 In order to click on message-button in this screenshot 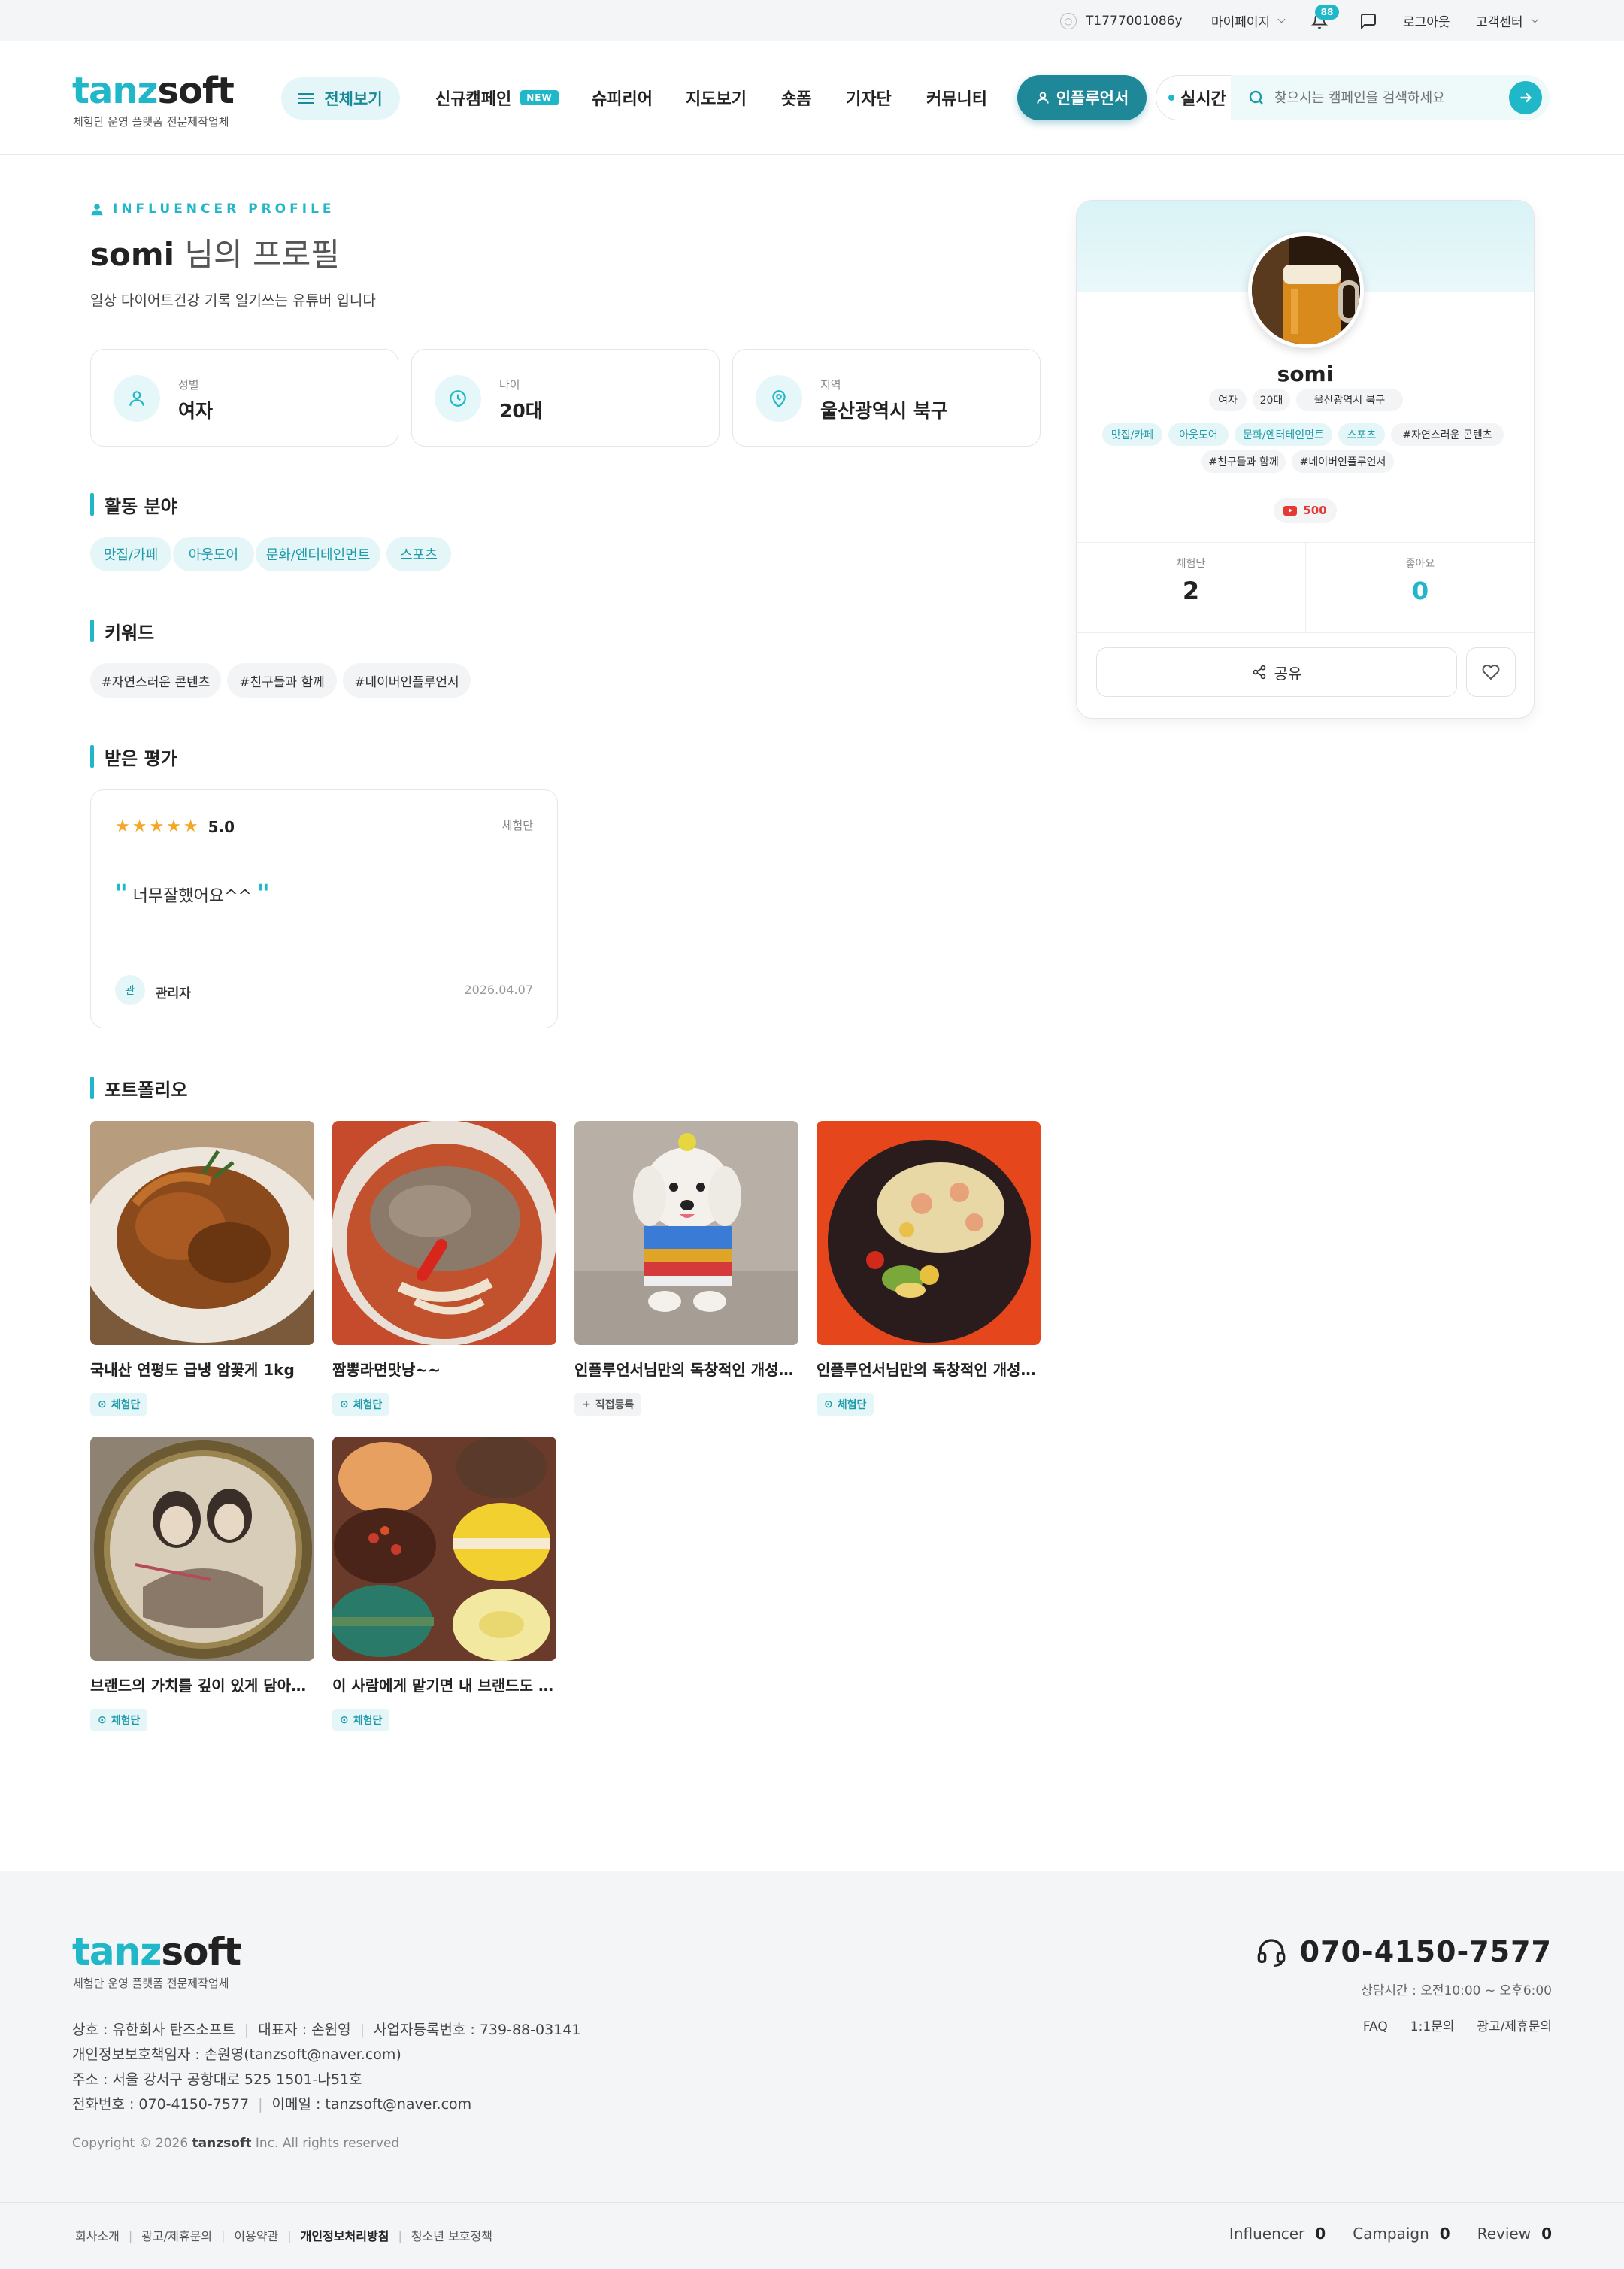, I will do `click(1368, 20)`.